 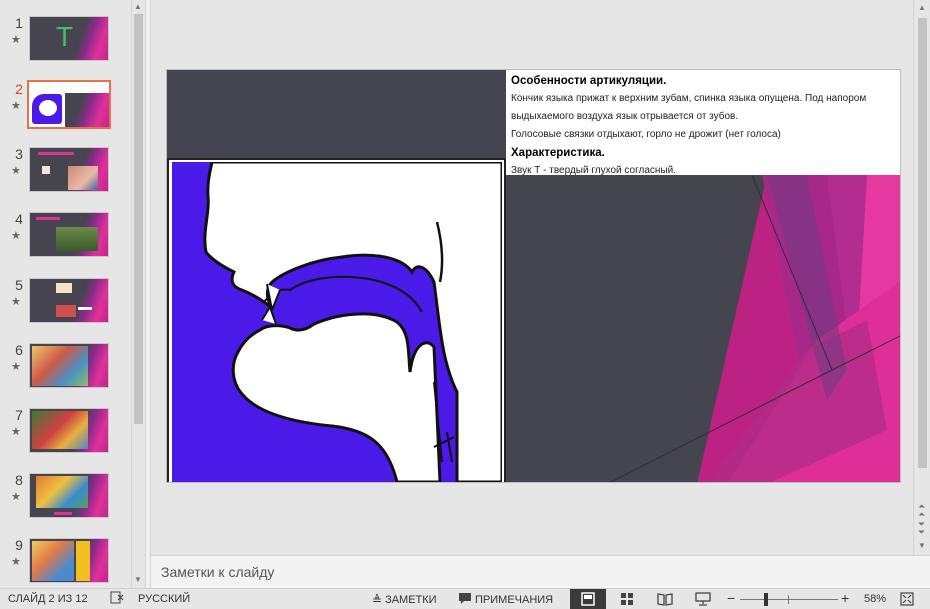 What do you see at coordinates (411, 599) in the screenshot?
I see `notes-button-label: ЗАМЕТКИ` at bounding box center [411, 599].